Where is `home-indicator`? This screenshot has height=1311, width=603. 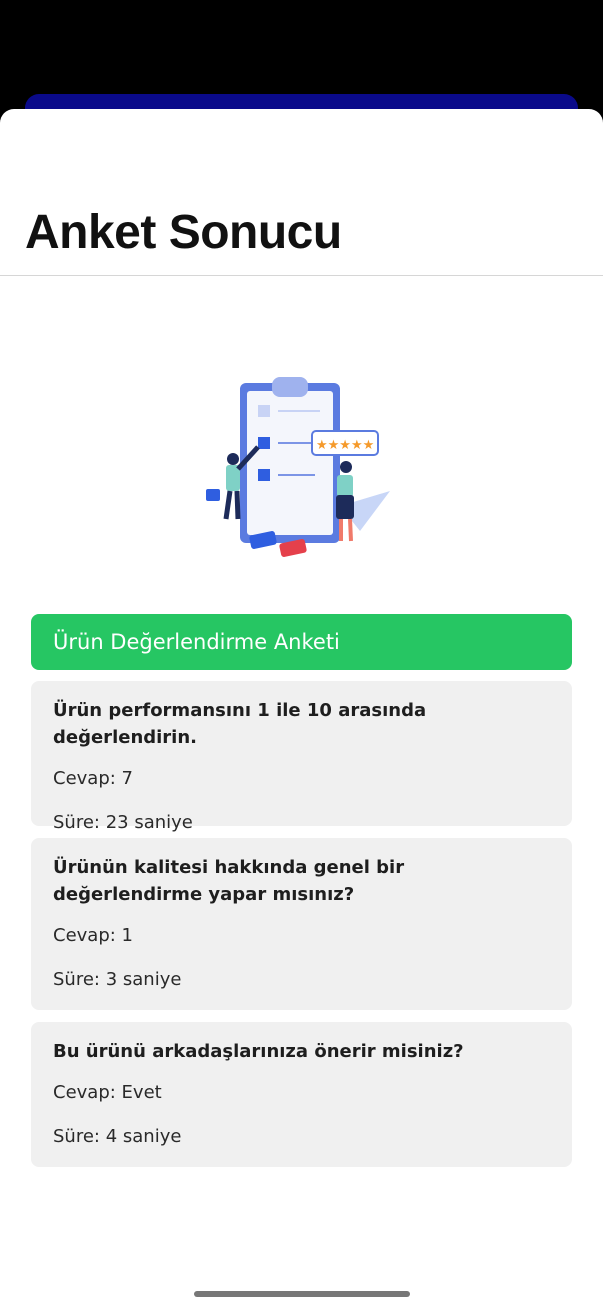
home-indicator is located at coordinates (302, 1294).